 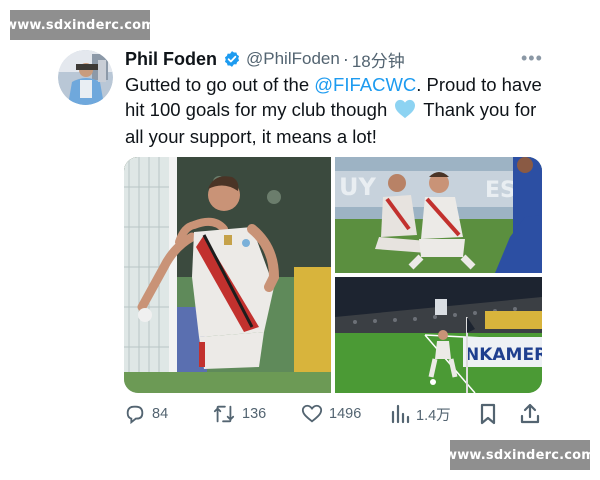 I want to click on ad-board-text: NKAMERI, so click(x=503, y=355).